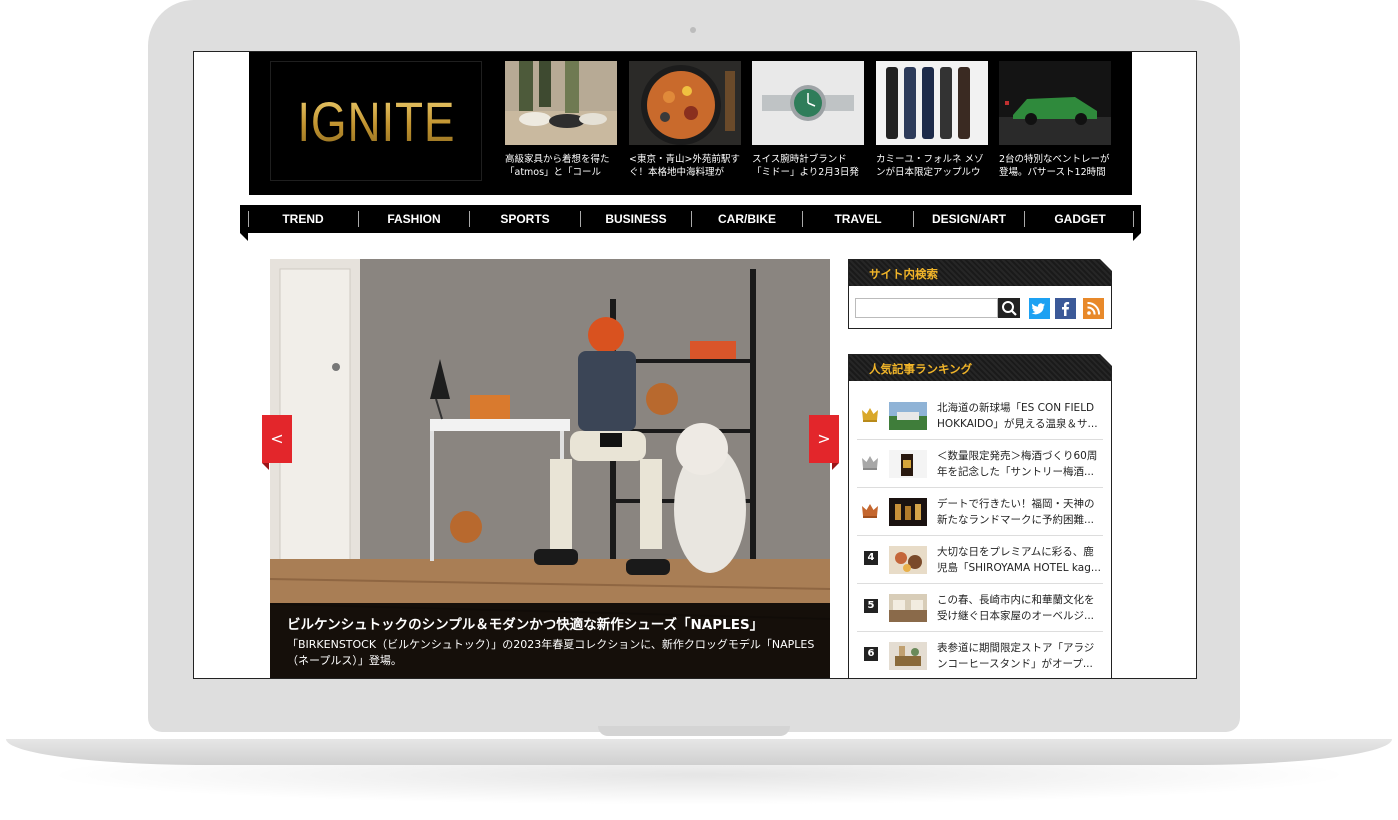  I want to click on nav-travel: TRAVEL, so click(858, 219).